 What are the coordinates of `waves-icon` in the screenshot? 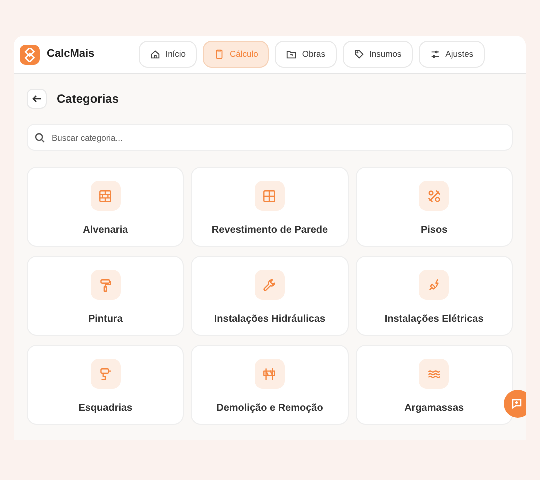 It's located at (434, 374).